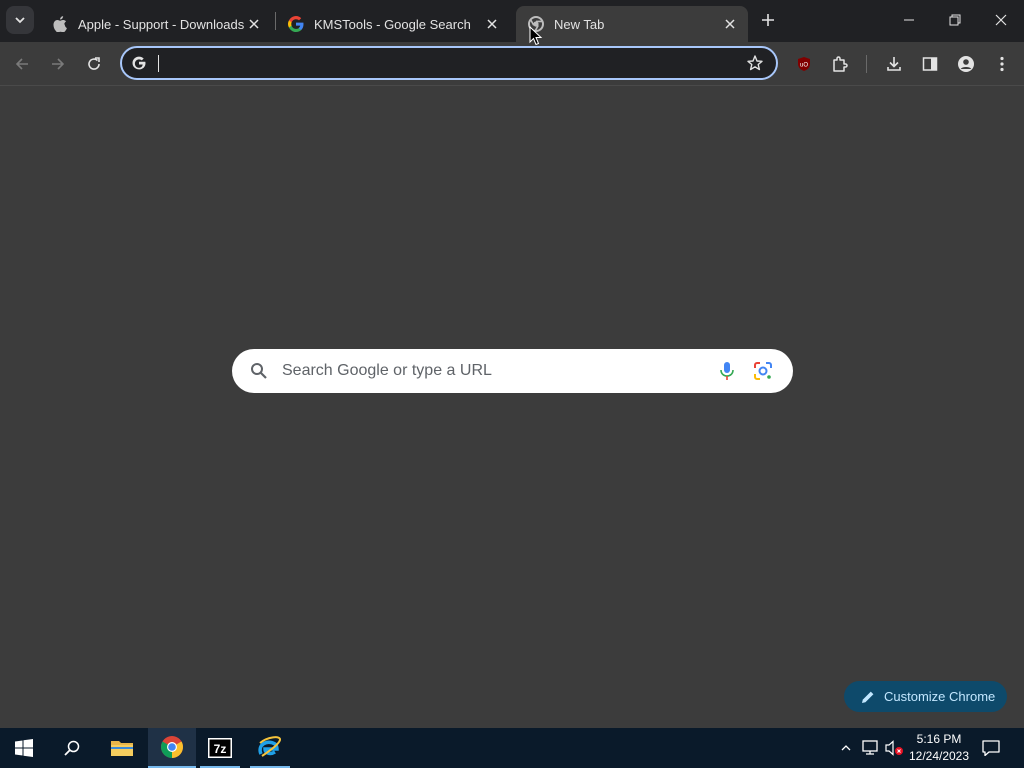 The width and height of the screenshot is (1024, 768). I want to click on plus-icon, so click(768, 20).